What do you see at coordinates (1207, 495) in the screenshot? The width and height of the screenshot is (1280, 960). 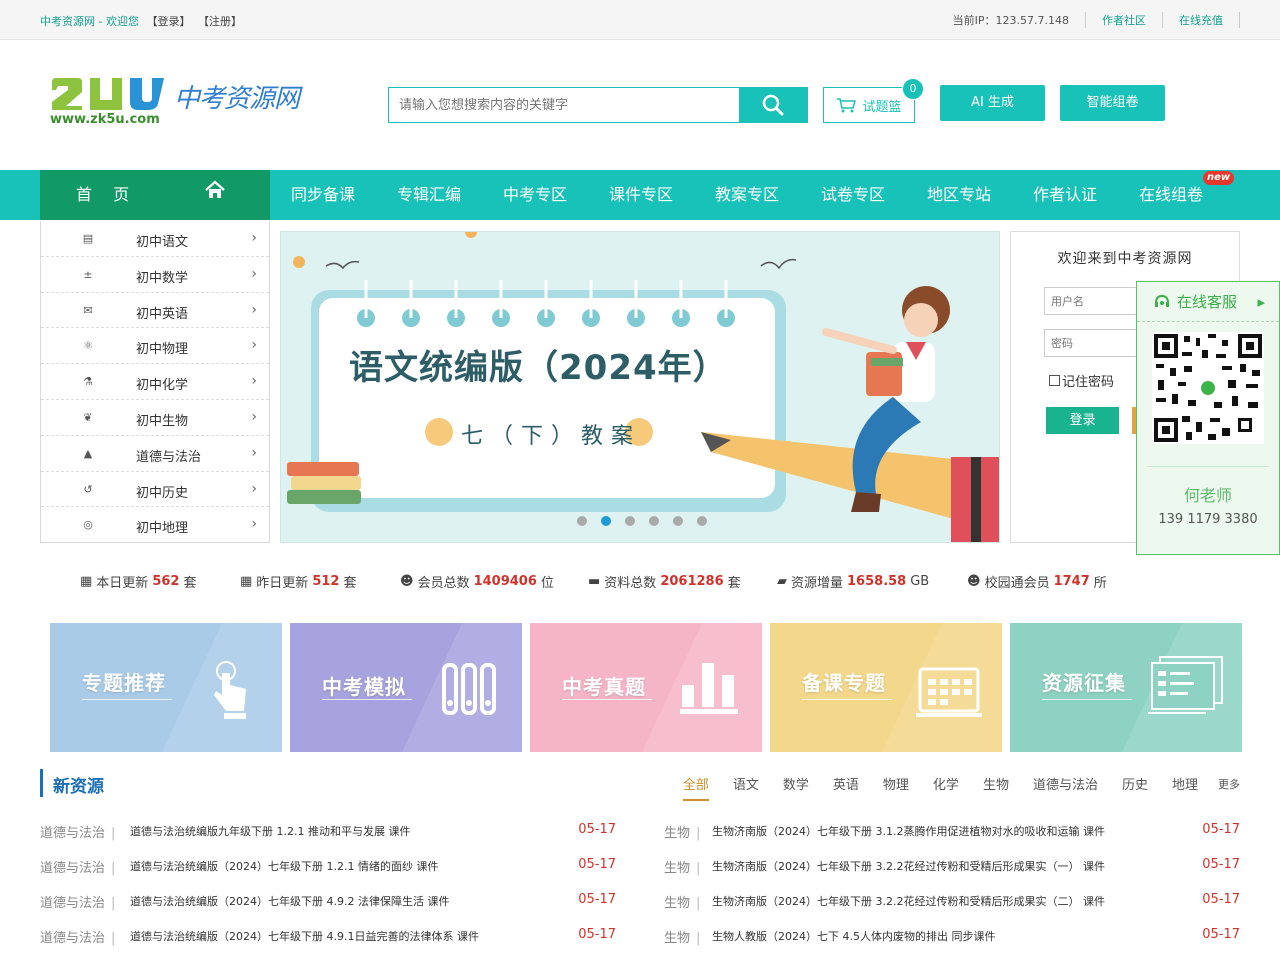 I see `service-contact-name: 何老师` at bounding box center [1207, 495].